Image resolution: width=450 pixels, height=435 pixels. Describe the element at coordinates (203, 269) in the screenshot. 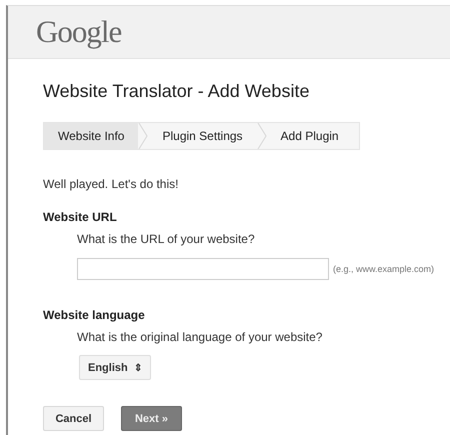

I see `url-input-field` at that location.